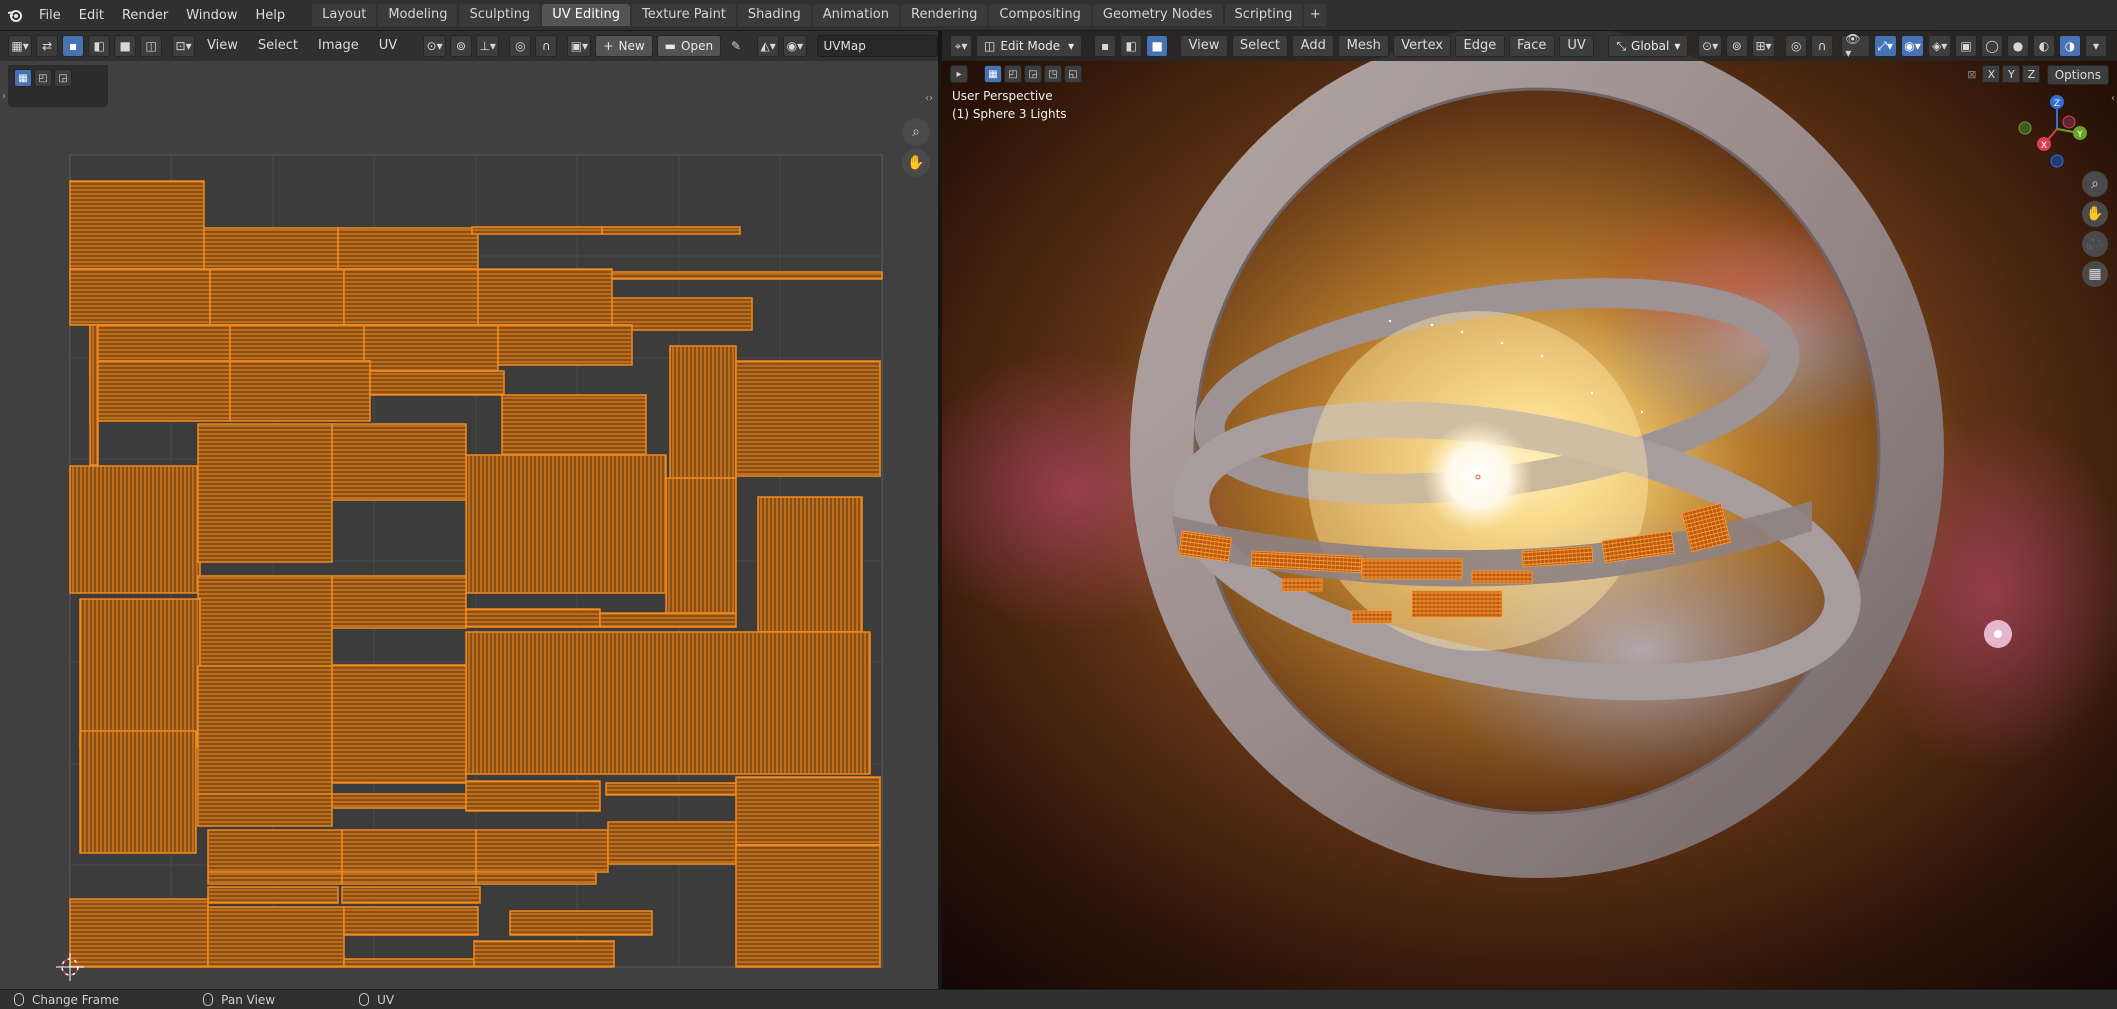  What do you see at coordinates (15, 15) in the screenshot?
I see `blender-logo-icon` at bounding box center [15, 15].